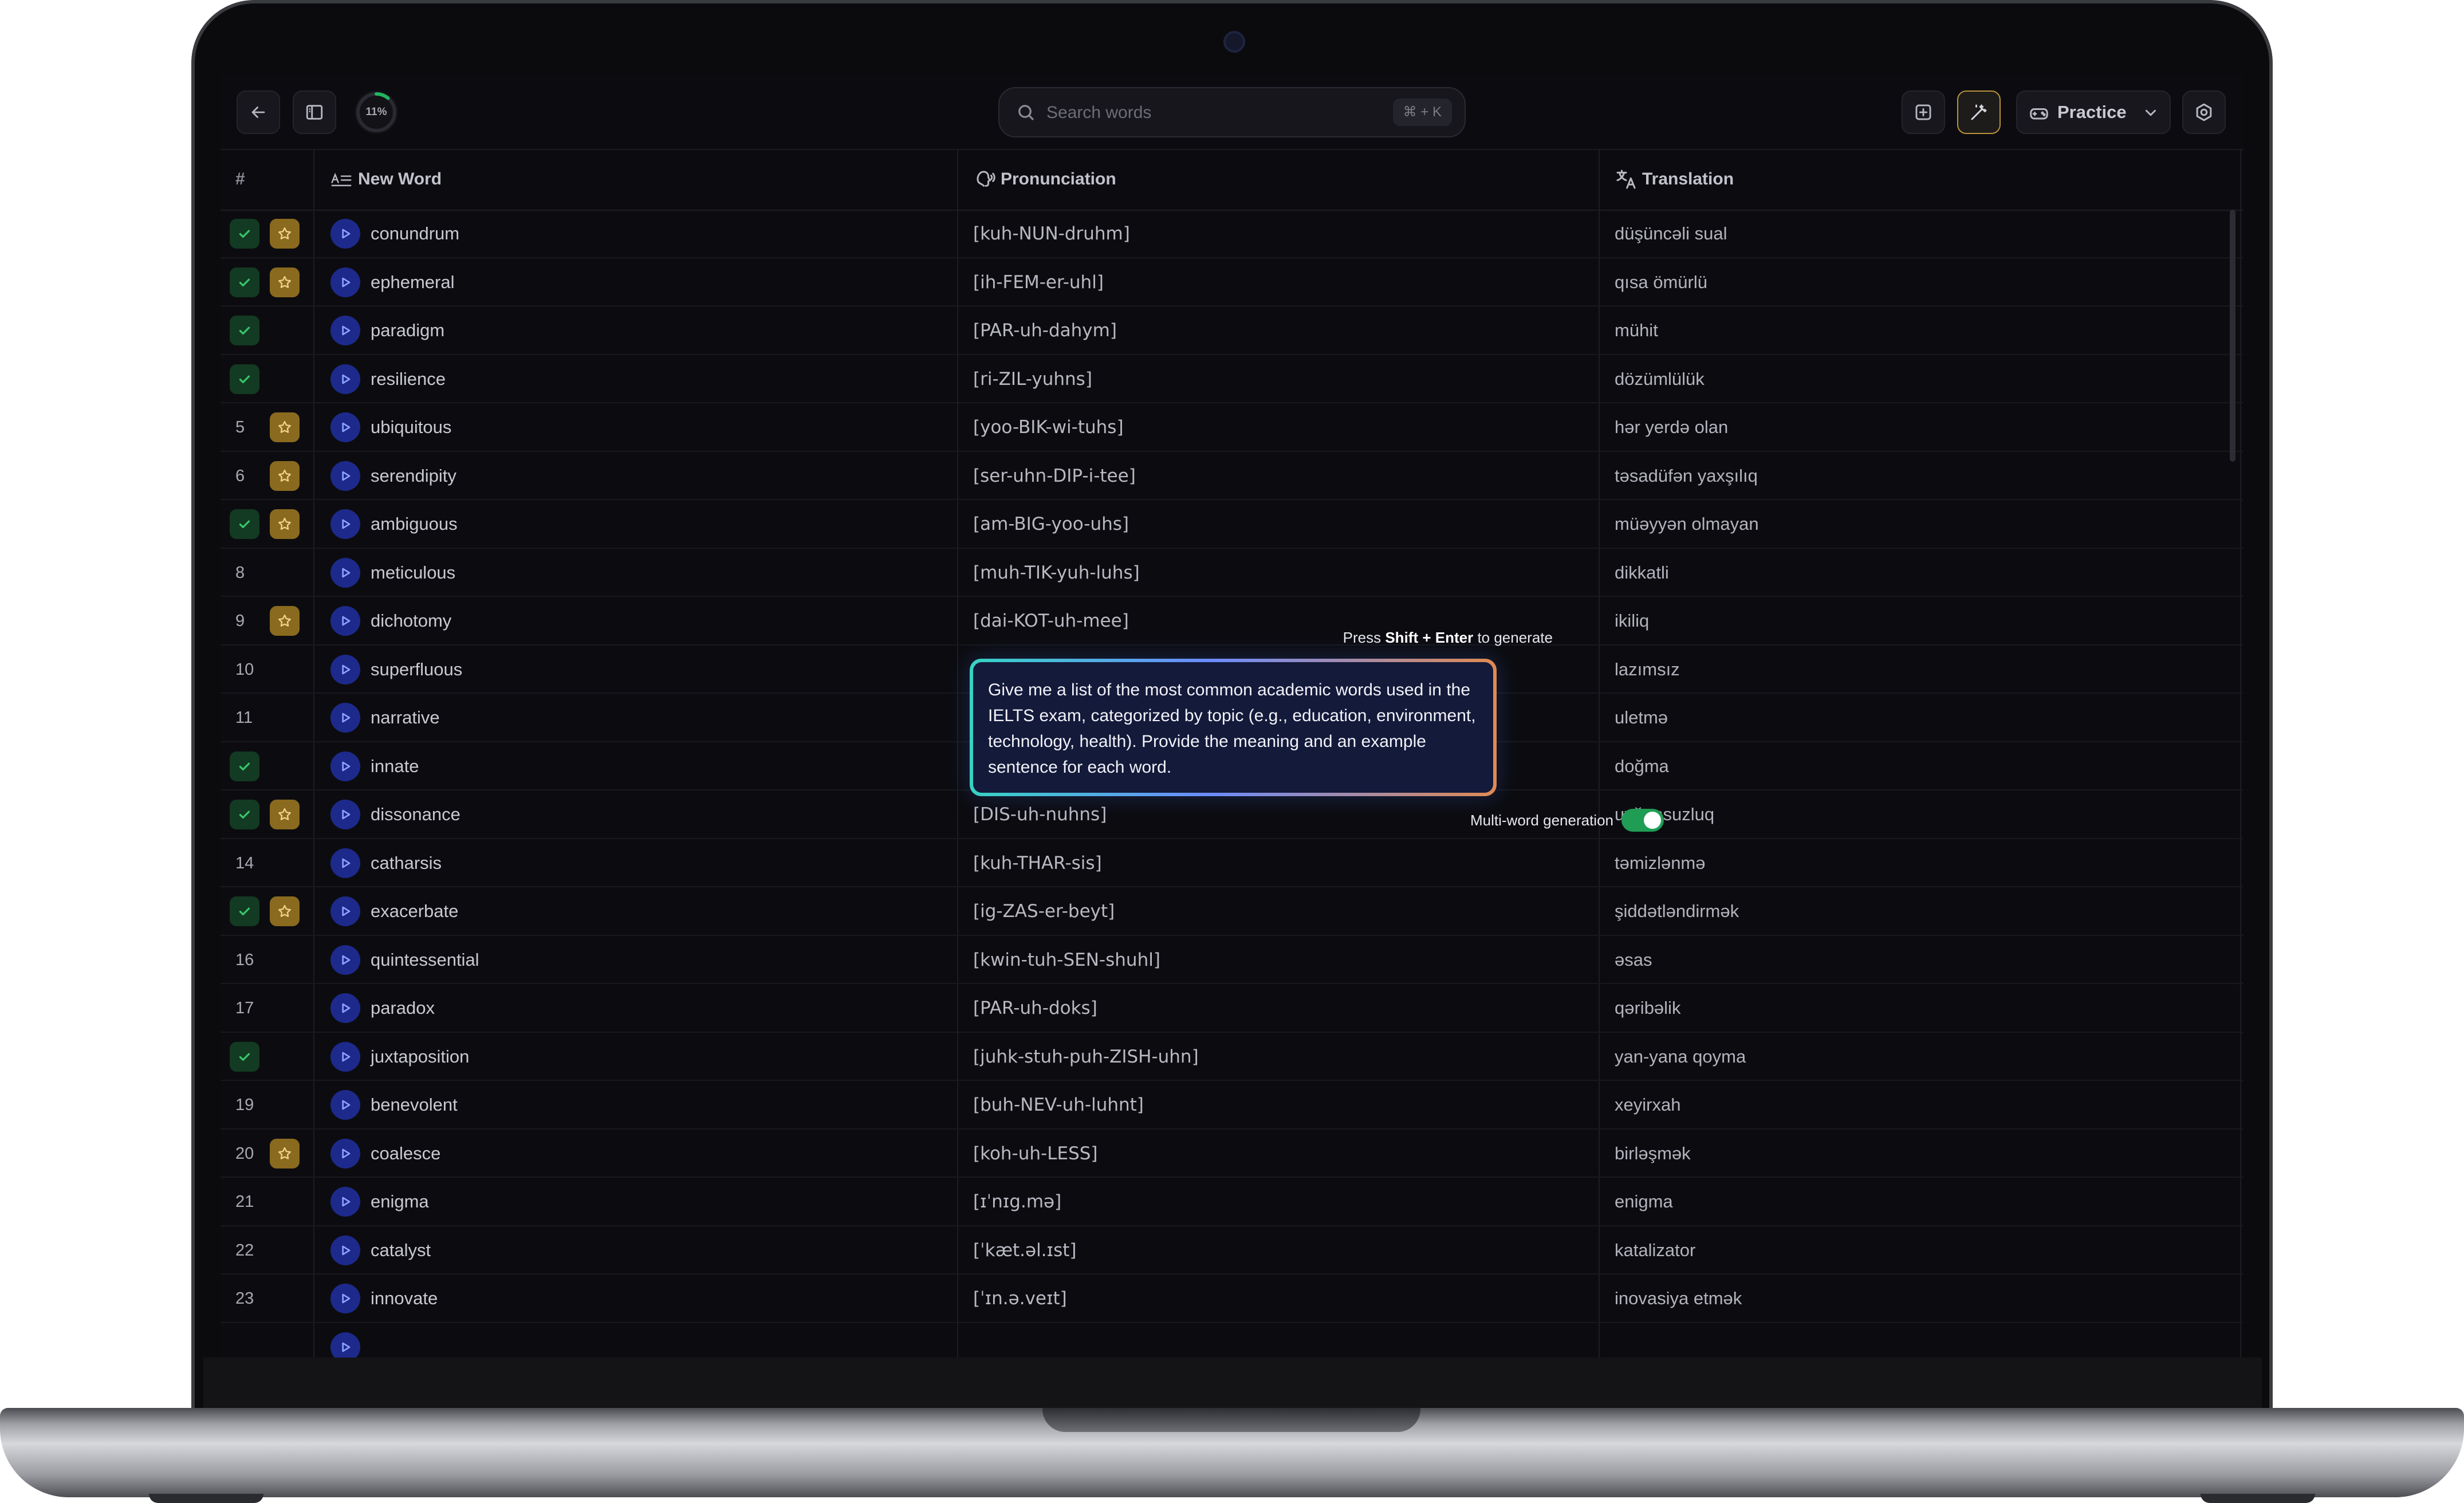  What do you see at coordinates (1206, 112) in the screenshot?
I see `search-input` at bounding box center [1206, 112].